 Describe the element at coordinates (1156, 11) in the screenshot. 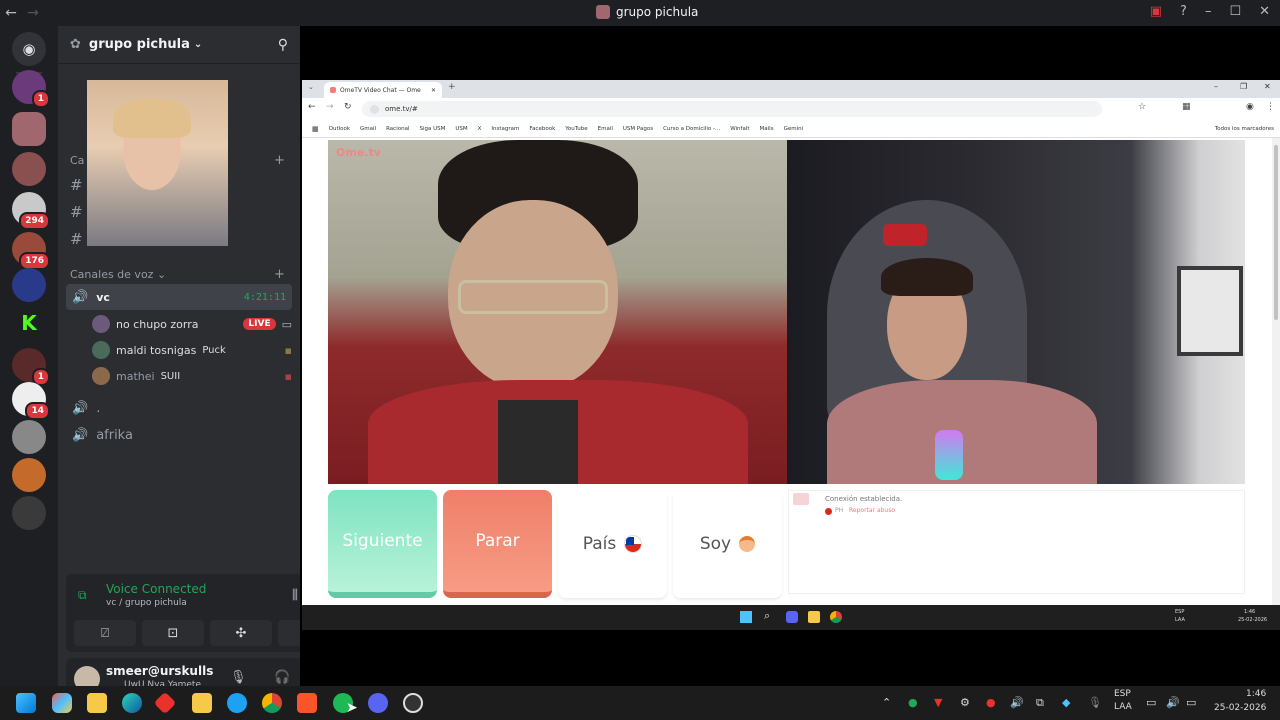

I see `inbox-icon: ▣` at that location.